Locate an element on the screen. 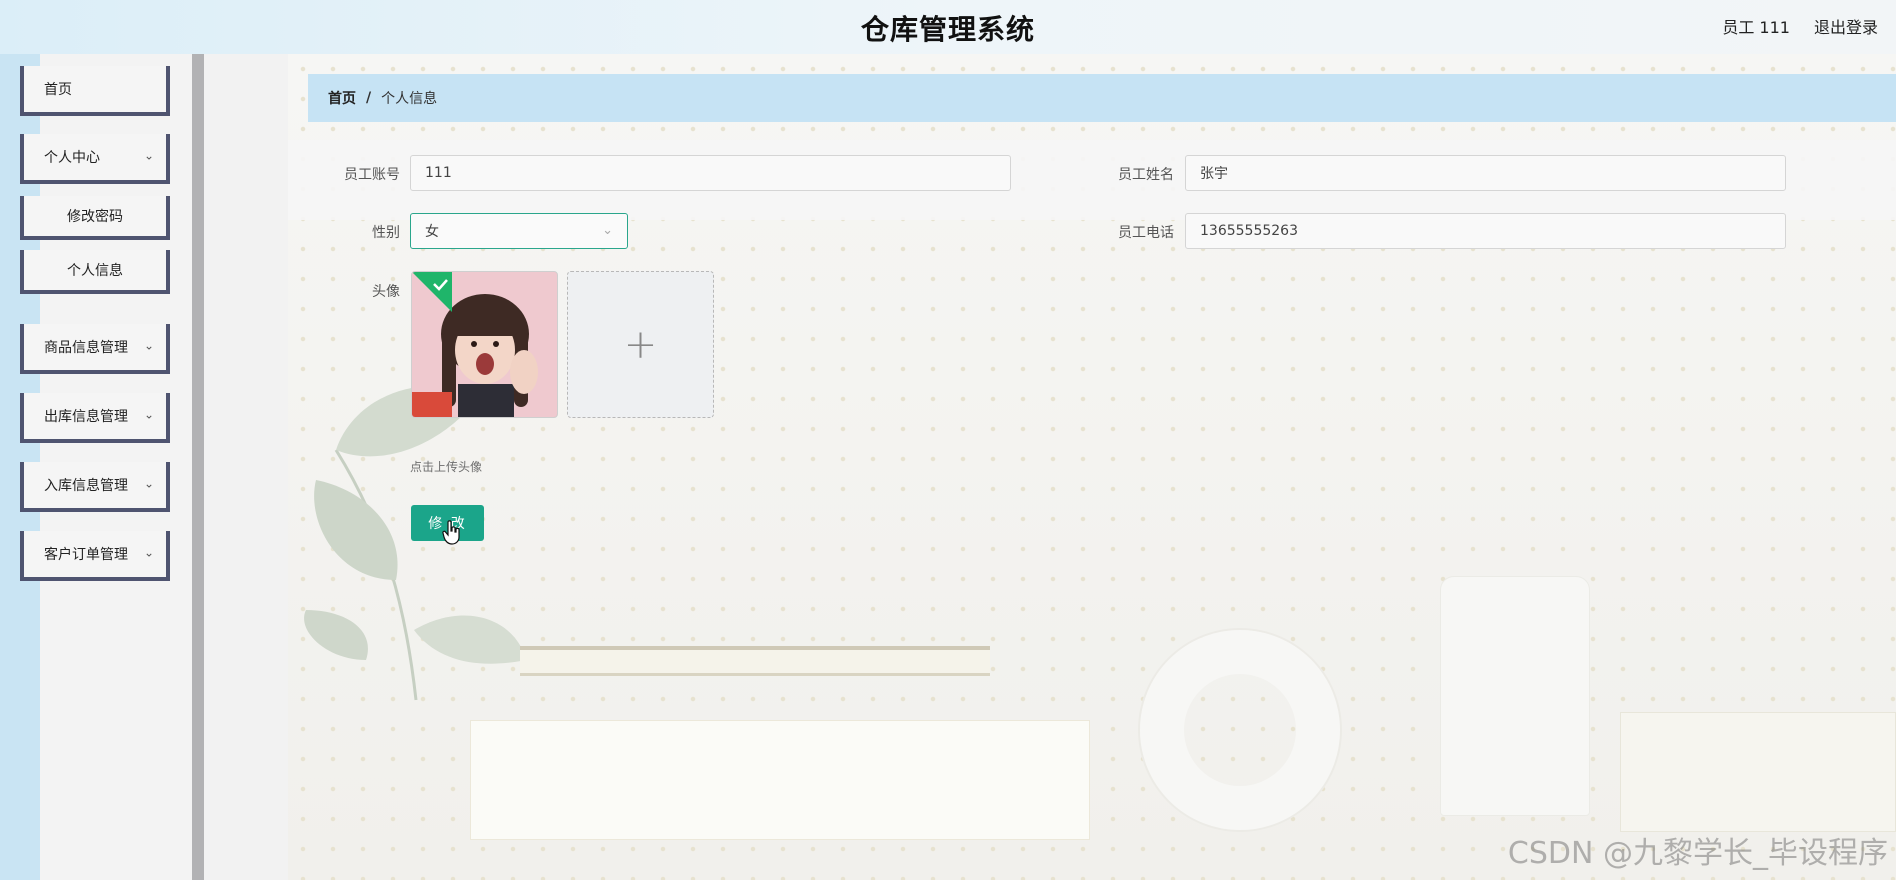 The width and height of the screenshot is (1896, 880). content-gutter is located at coordinates (246, 467).